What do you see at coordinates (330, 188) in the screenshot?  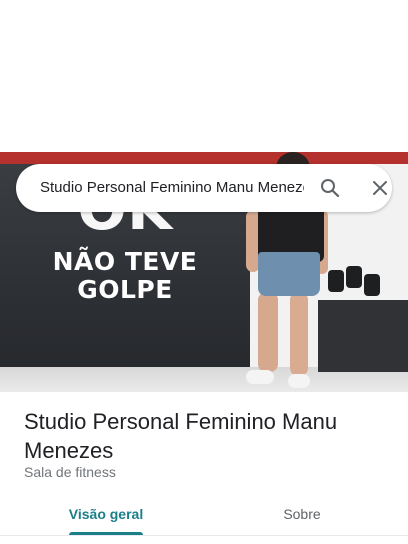 I see `search-icon` at bounding box center [330, 188].